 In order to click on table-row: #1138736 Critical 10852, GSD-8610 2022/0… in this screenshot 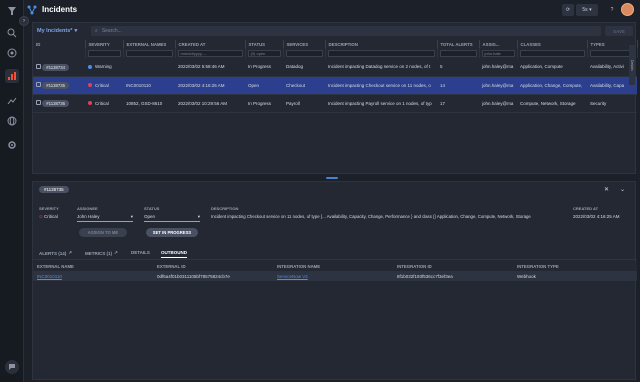, I will do `click(335, 103)`.